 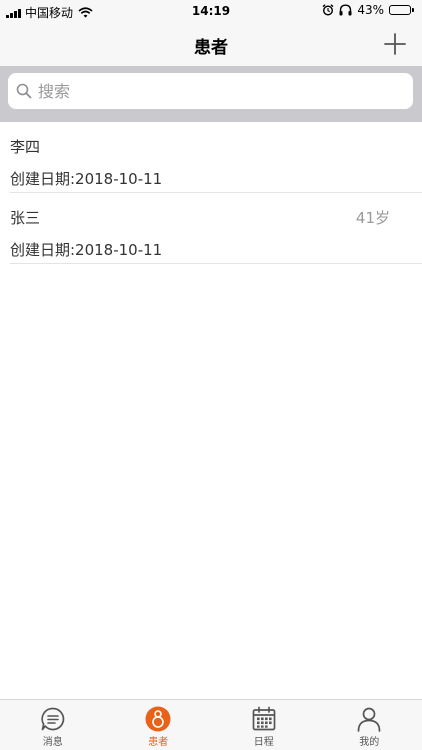 I want to click on message-icon, so click(x=53, y=719).